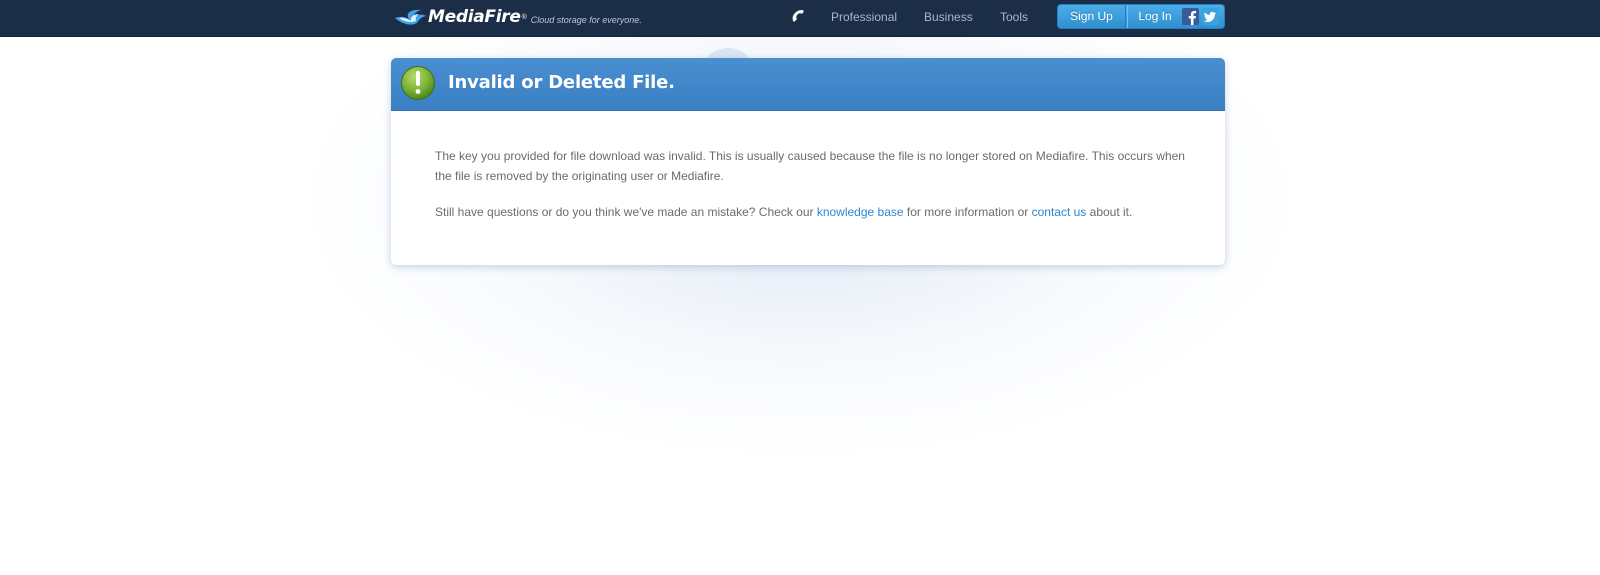  What do you see at coordinates (1154, 16) in the screenshot?
I see `log-in-button: Log In` at bounding box center [1154, 16].